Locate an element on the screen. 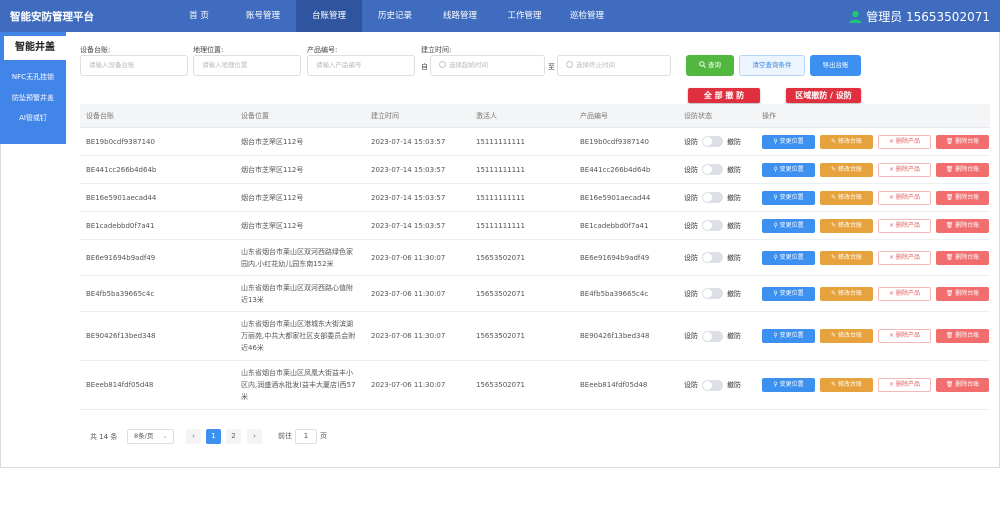 This screenshot has height=509, width=1000. query-button: 查询 is located at coordinates (710, 65).